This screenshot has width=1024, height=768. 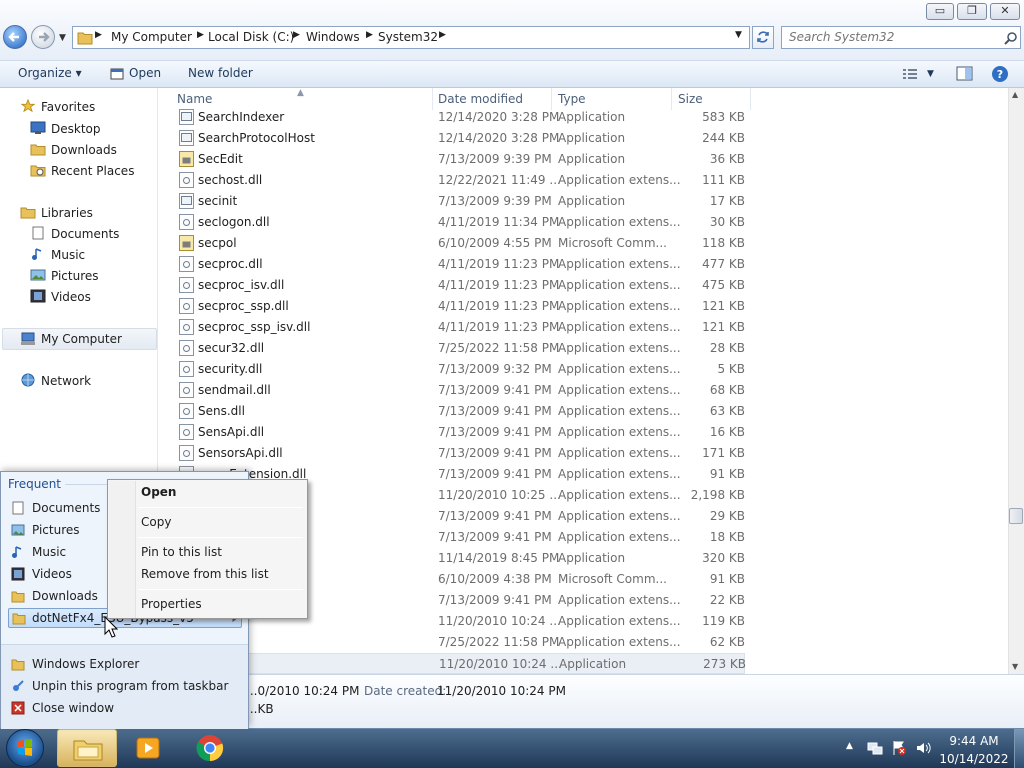 I want to click on network-tray-icon, so click(x=875, y=748).